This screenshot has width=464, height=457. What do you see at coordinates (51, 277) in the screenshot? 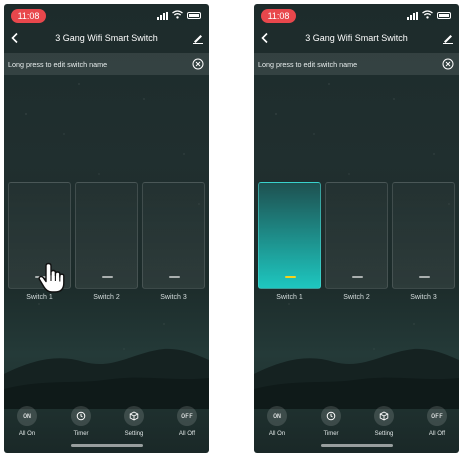
I see `hand-pointer-icon` at bounding box center [51, 277].